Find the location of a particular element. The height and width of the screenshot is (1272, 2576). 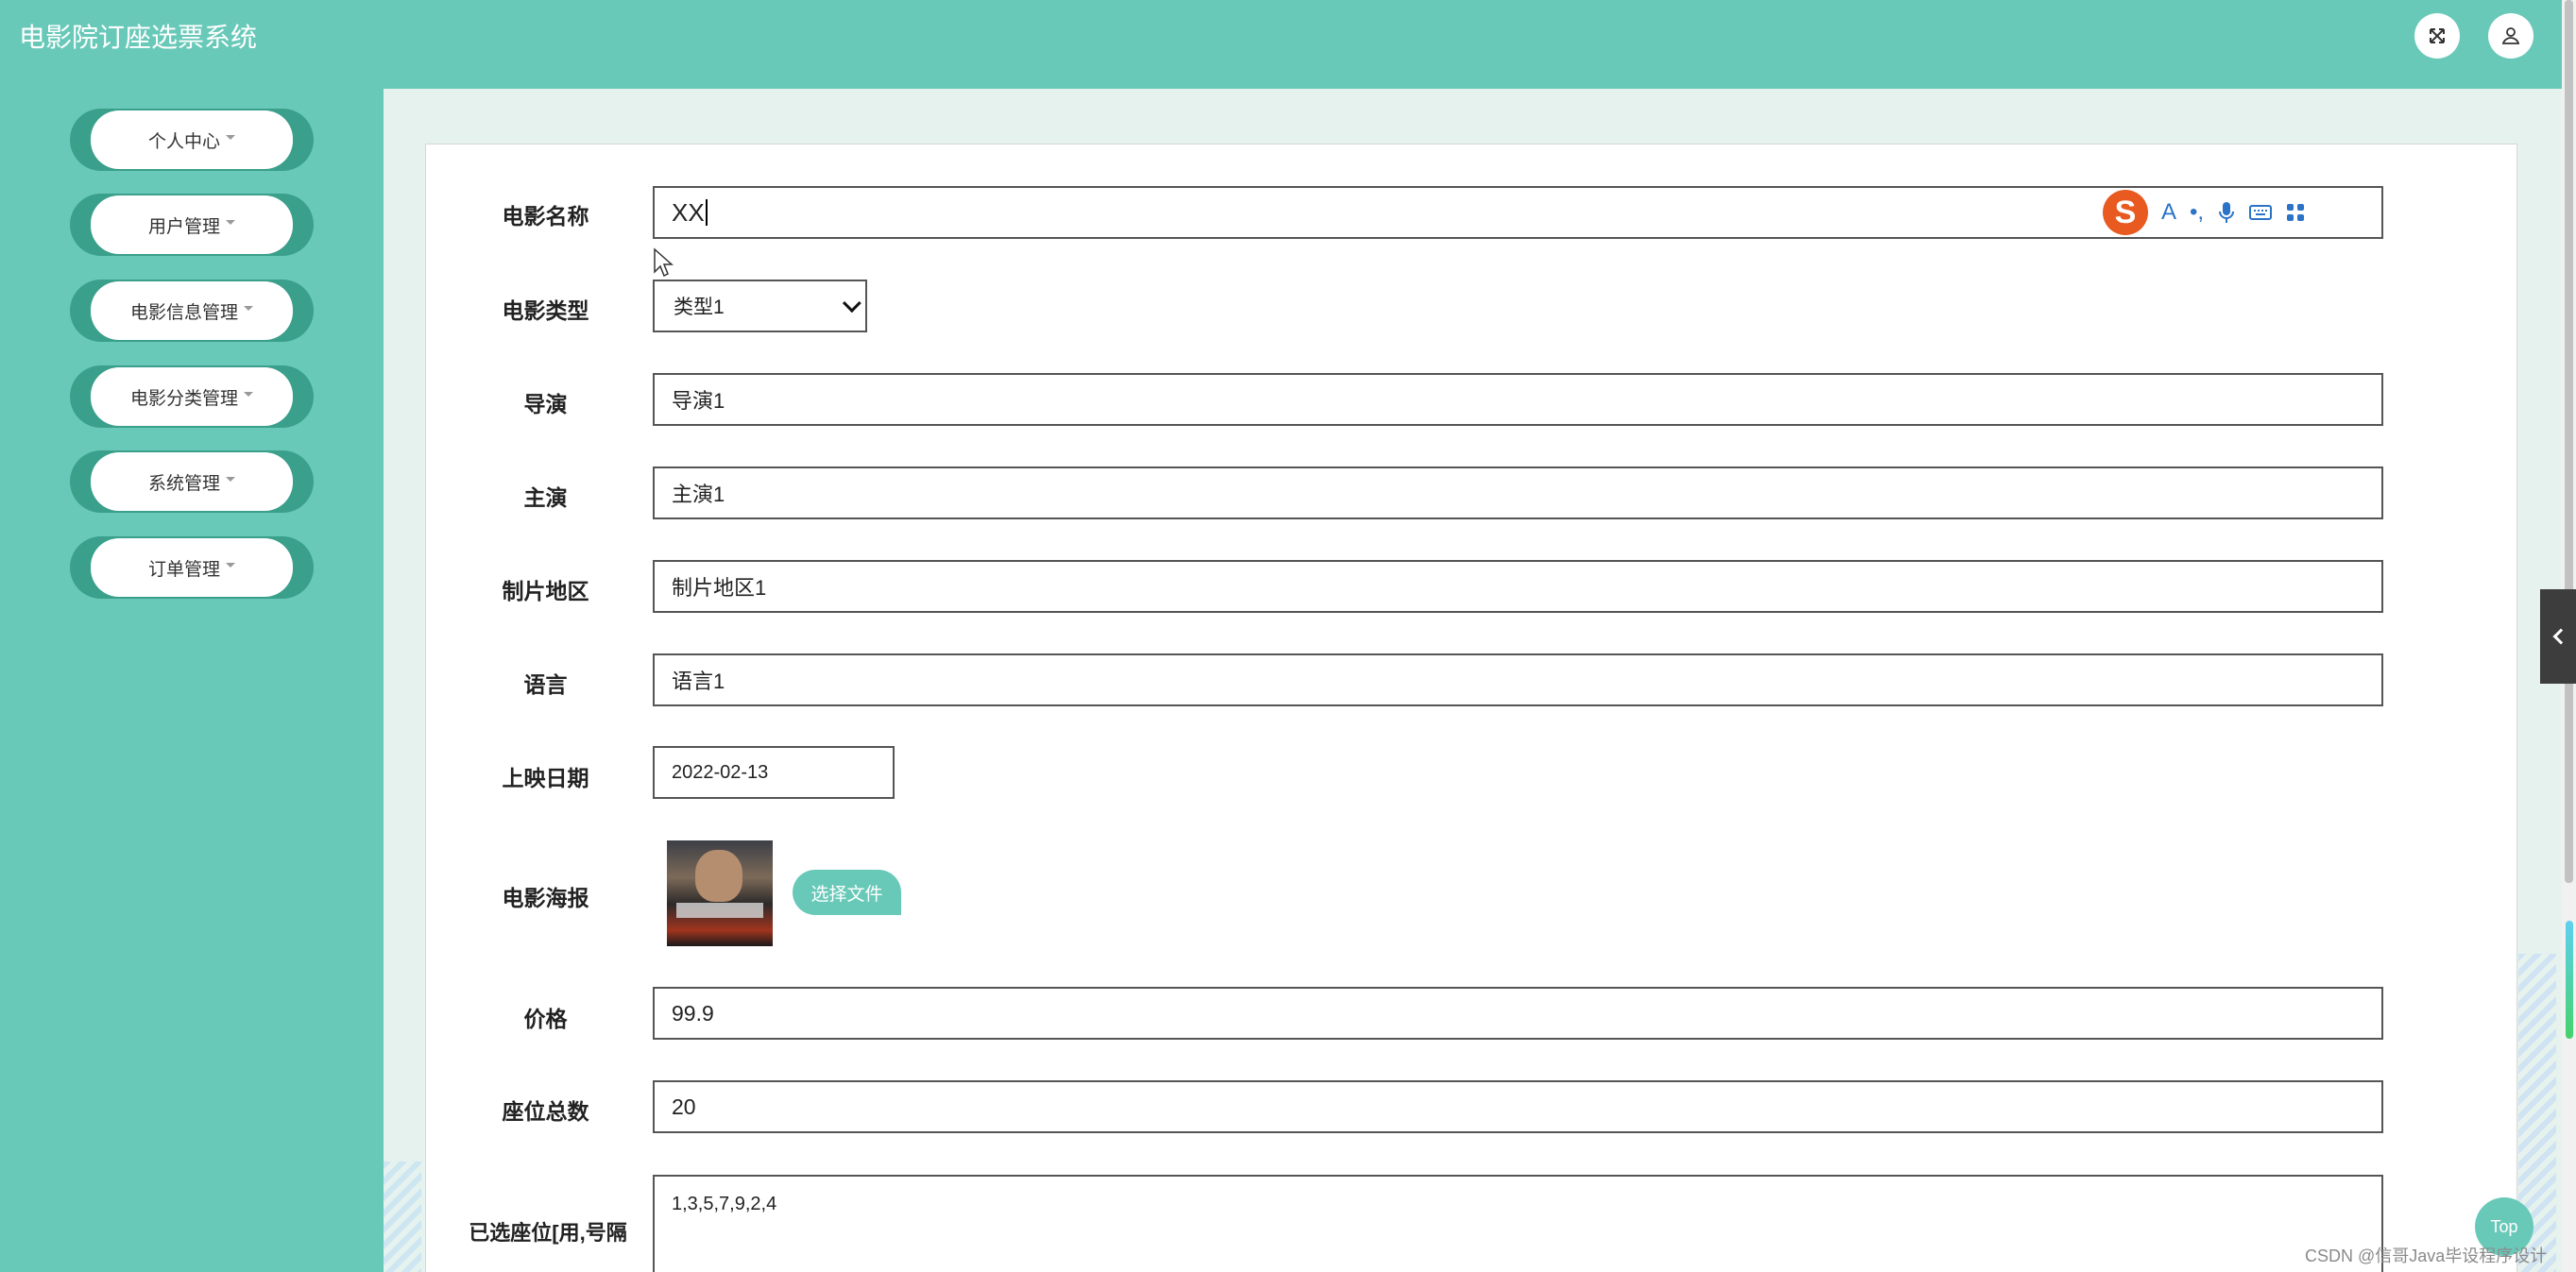

user-icon is located at coordinates (2510, 35).